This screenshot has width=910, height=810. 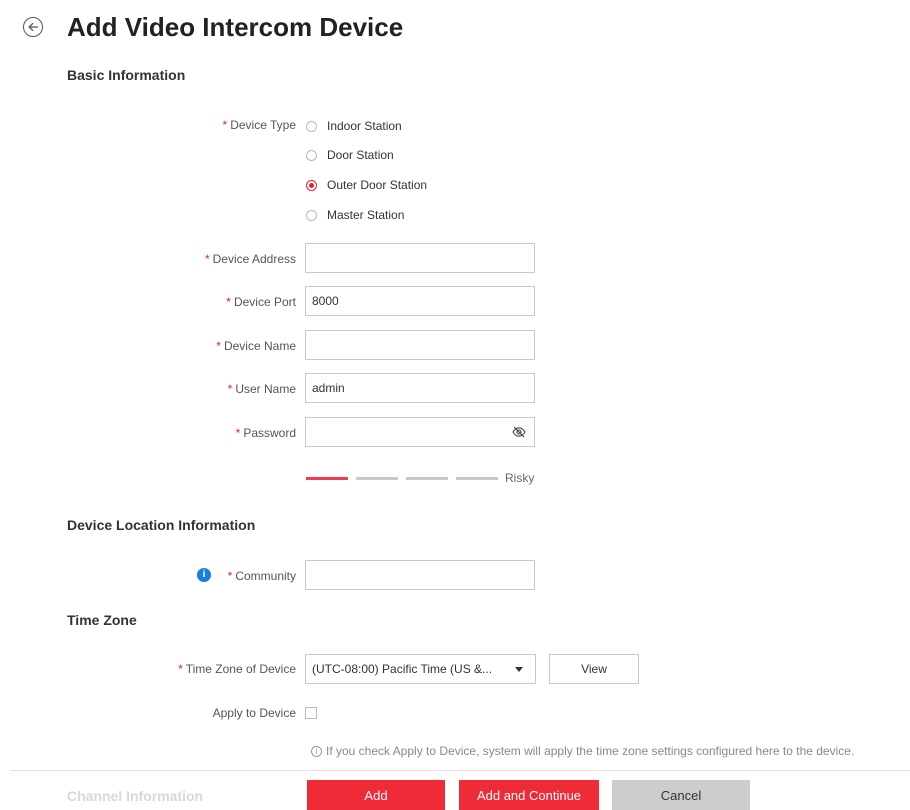 I want to click on eye-hidden-icon, so click(x=519, y=432).